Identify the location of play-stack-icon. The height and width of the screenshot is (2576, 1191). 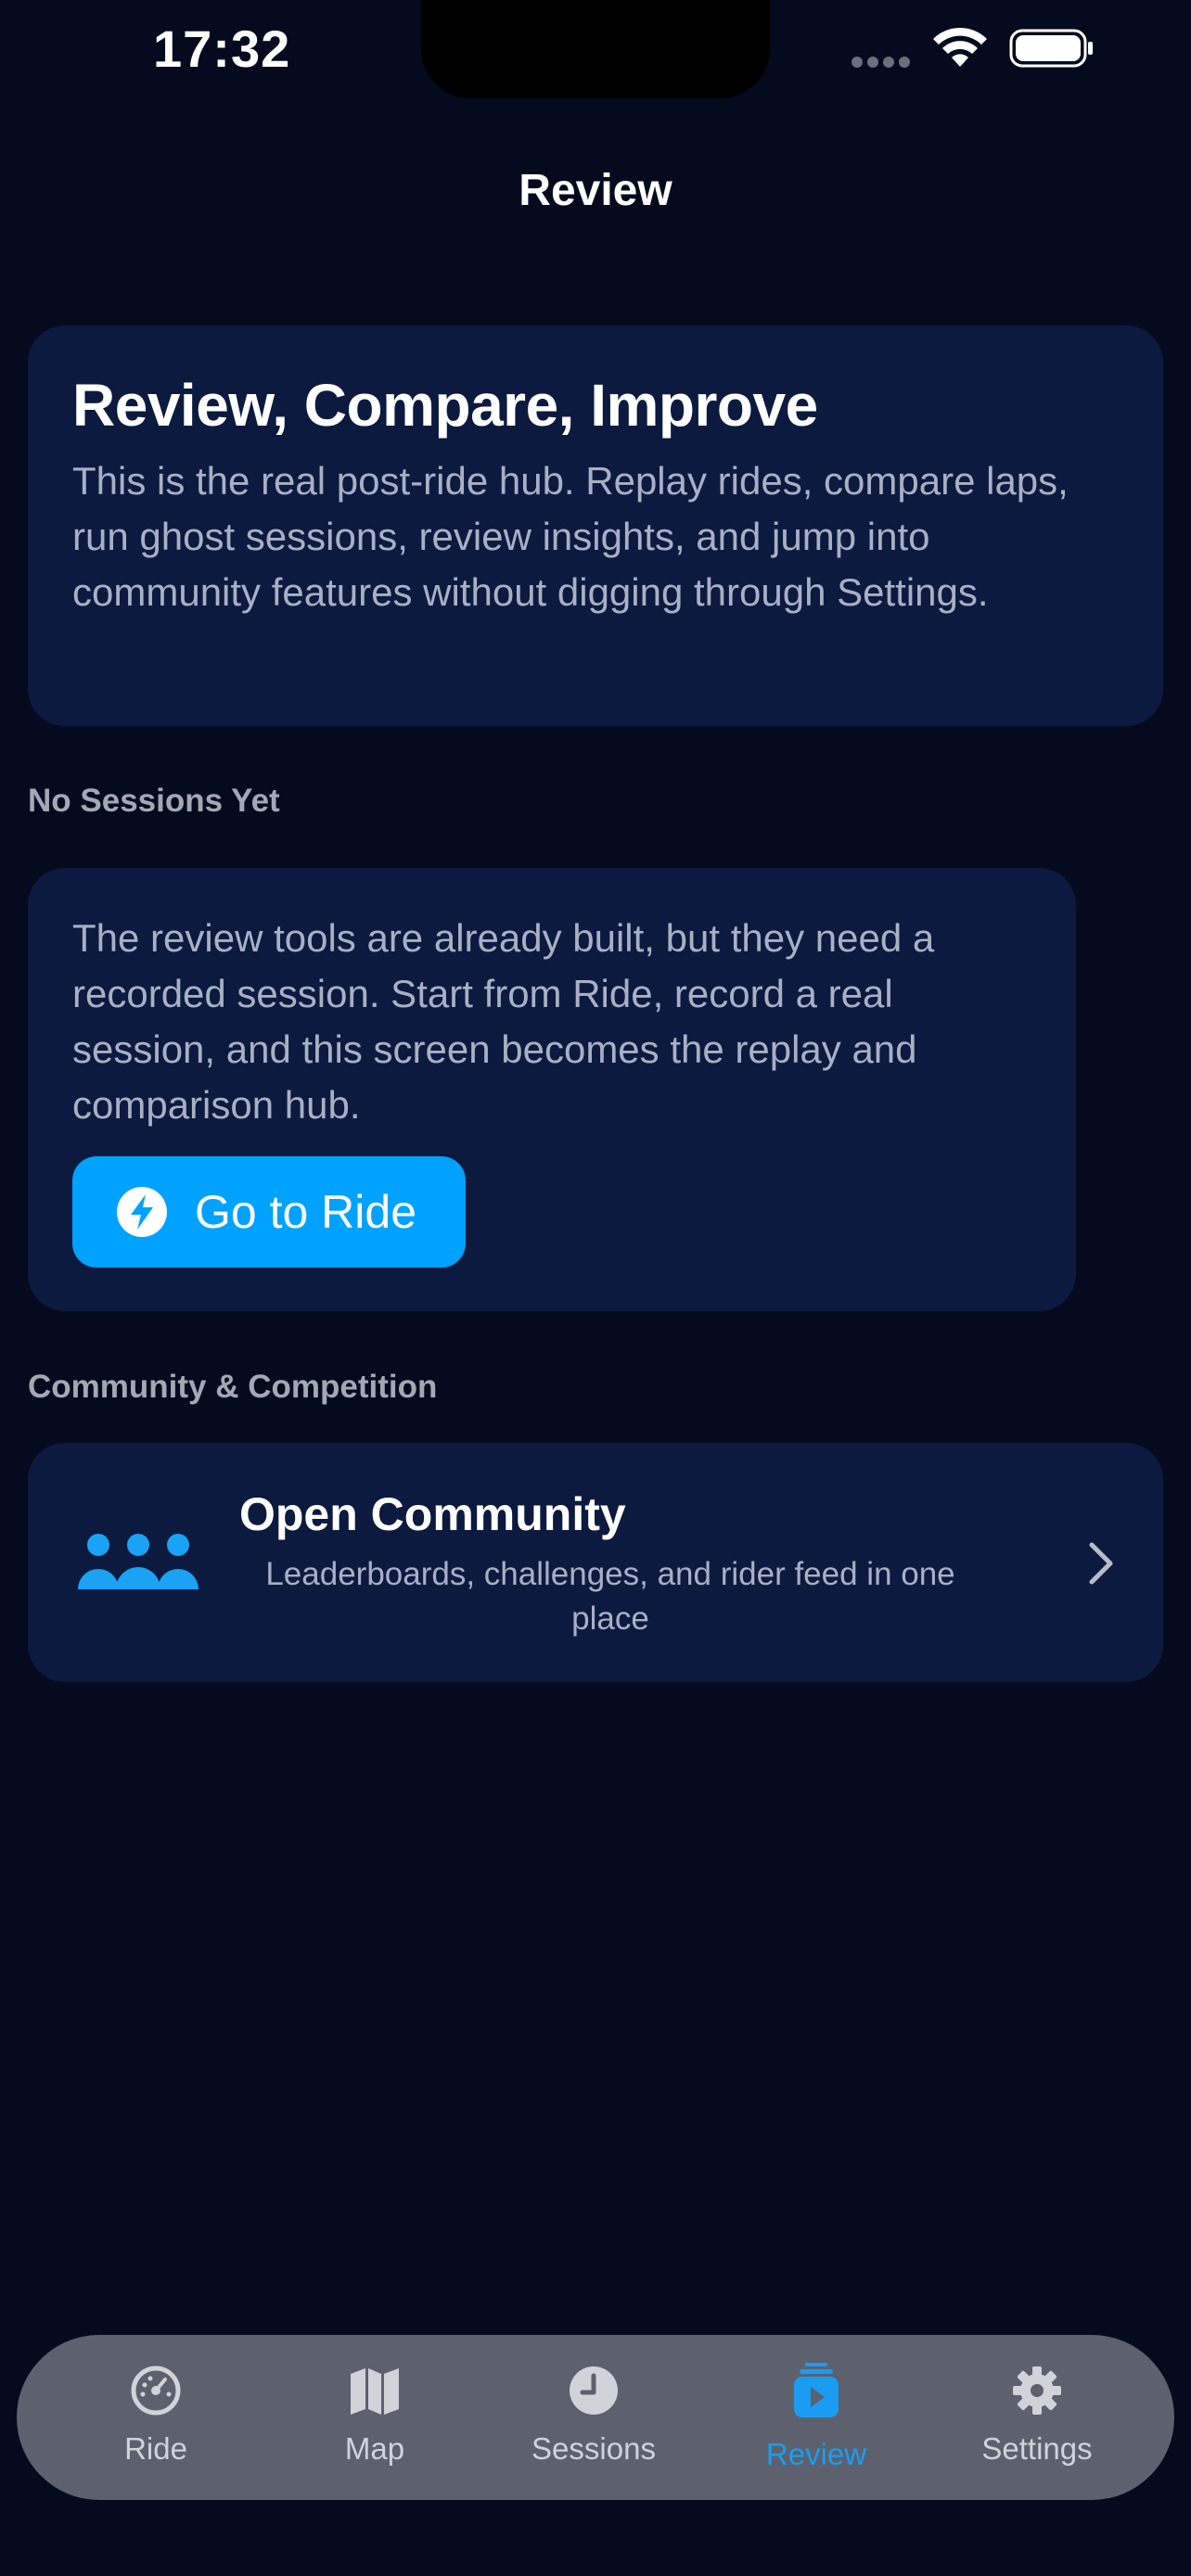
(816, 2390).